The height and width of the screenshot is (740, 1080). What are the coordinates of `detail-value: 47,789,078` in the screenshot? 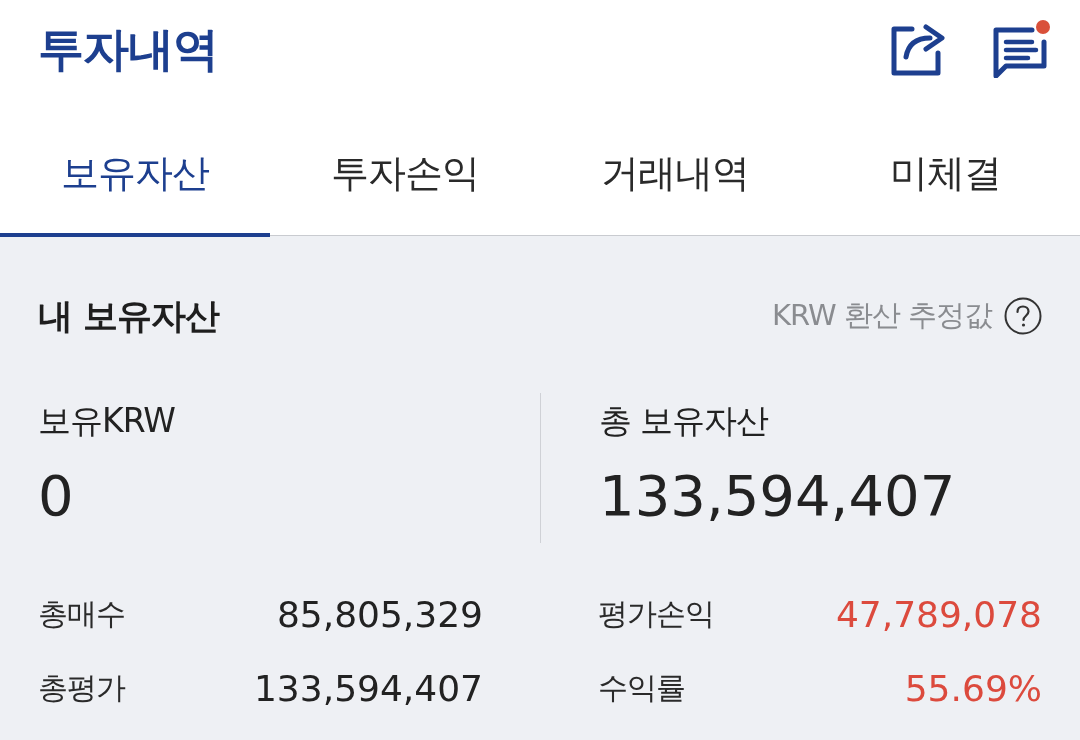 It's located at (938, 614).